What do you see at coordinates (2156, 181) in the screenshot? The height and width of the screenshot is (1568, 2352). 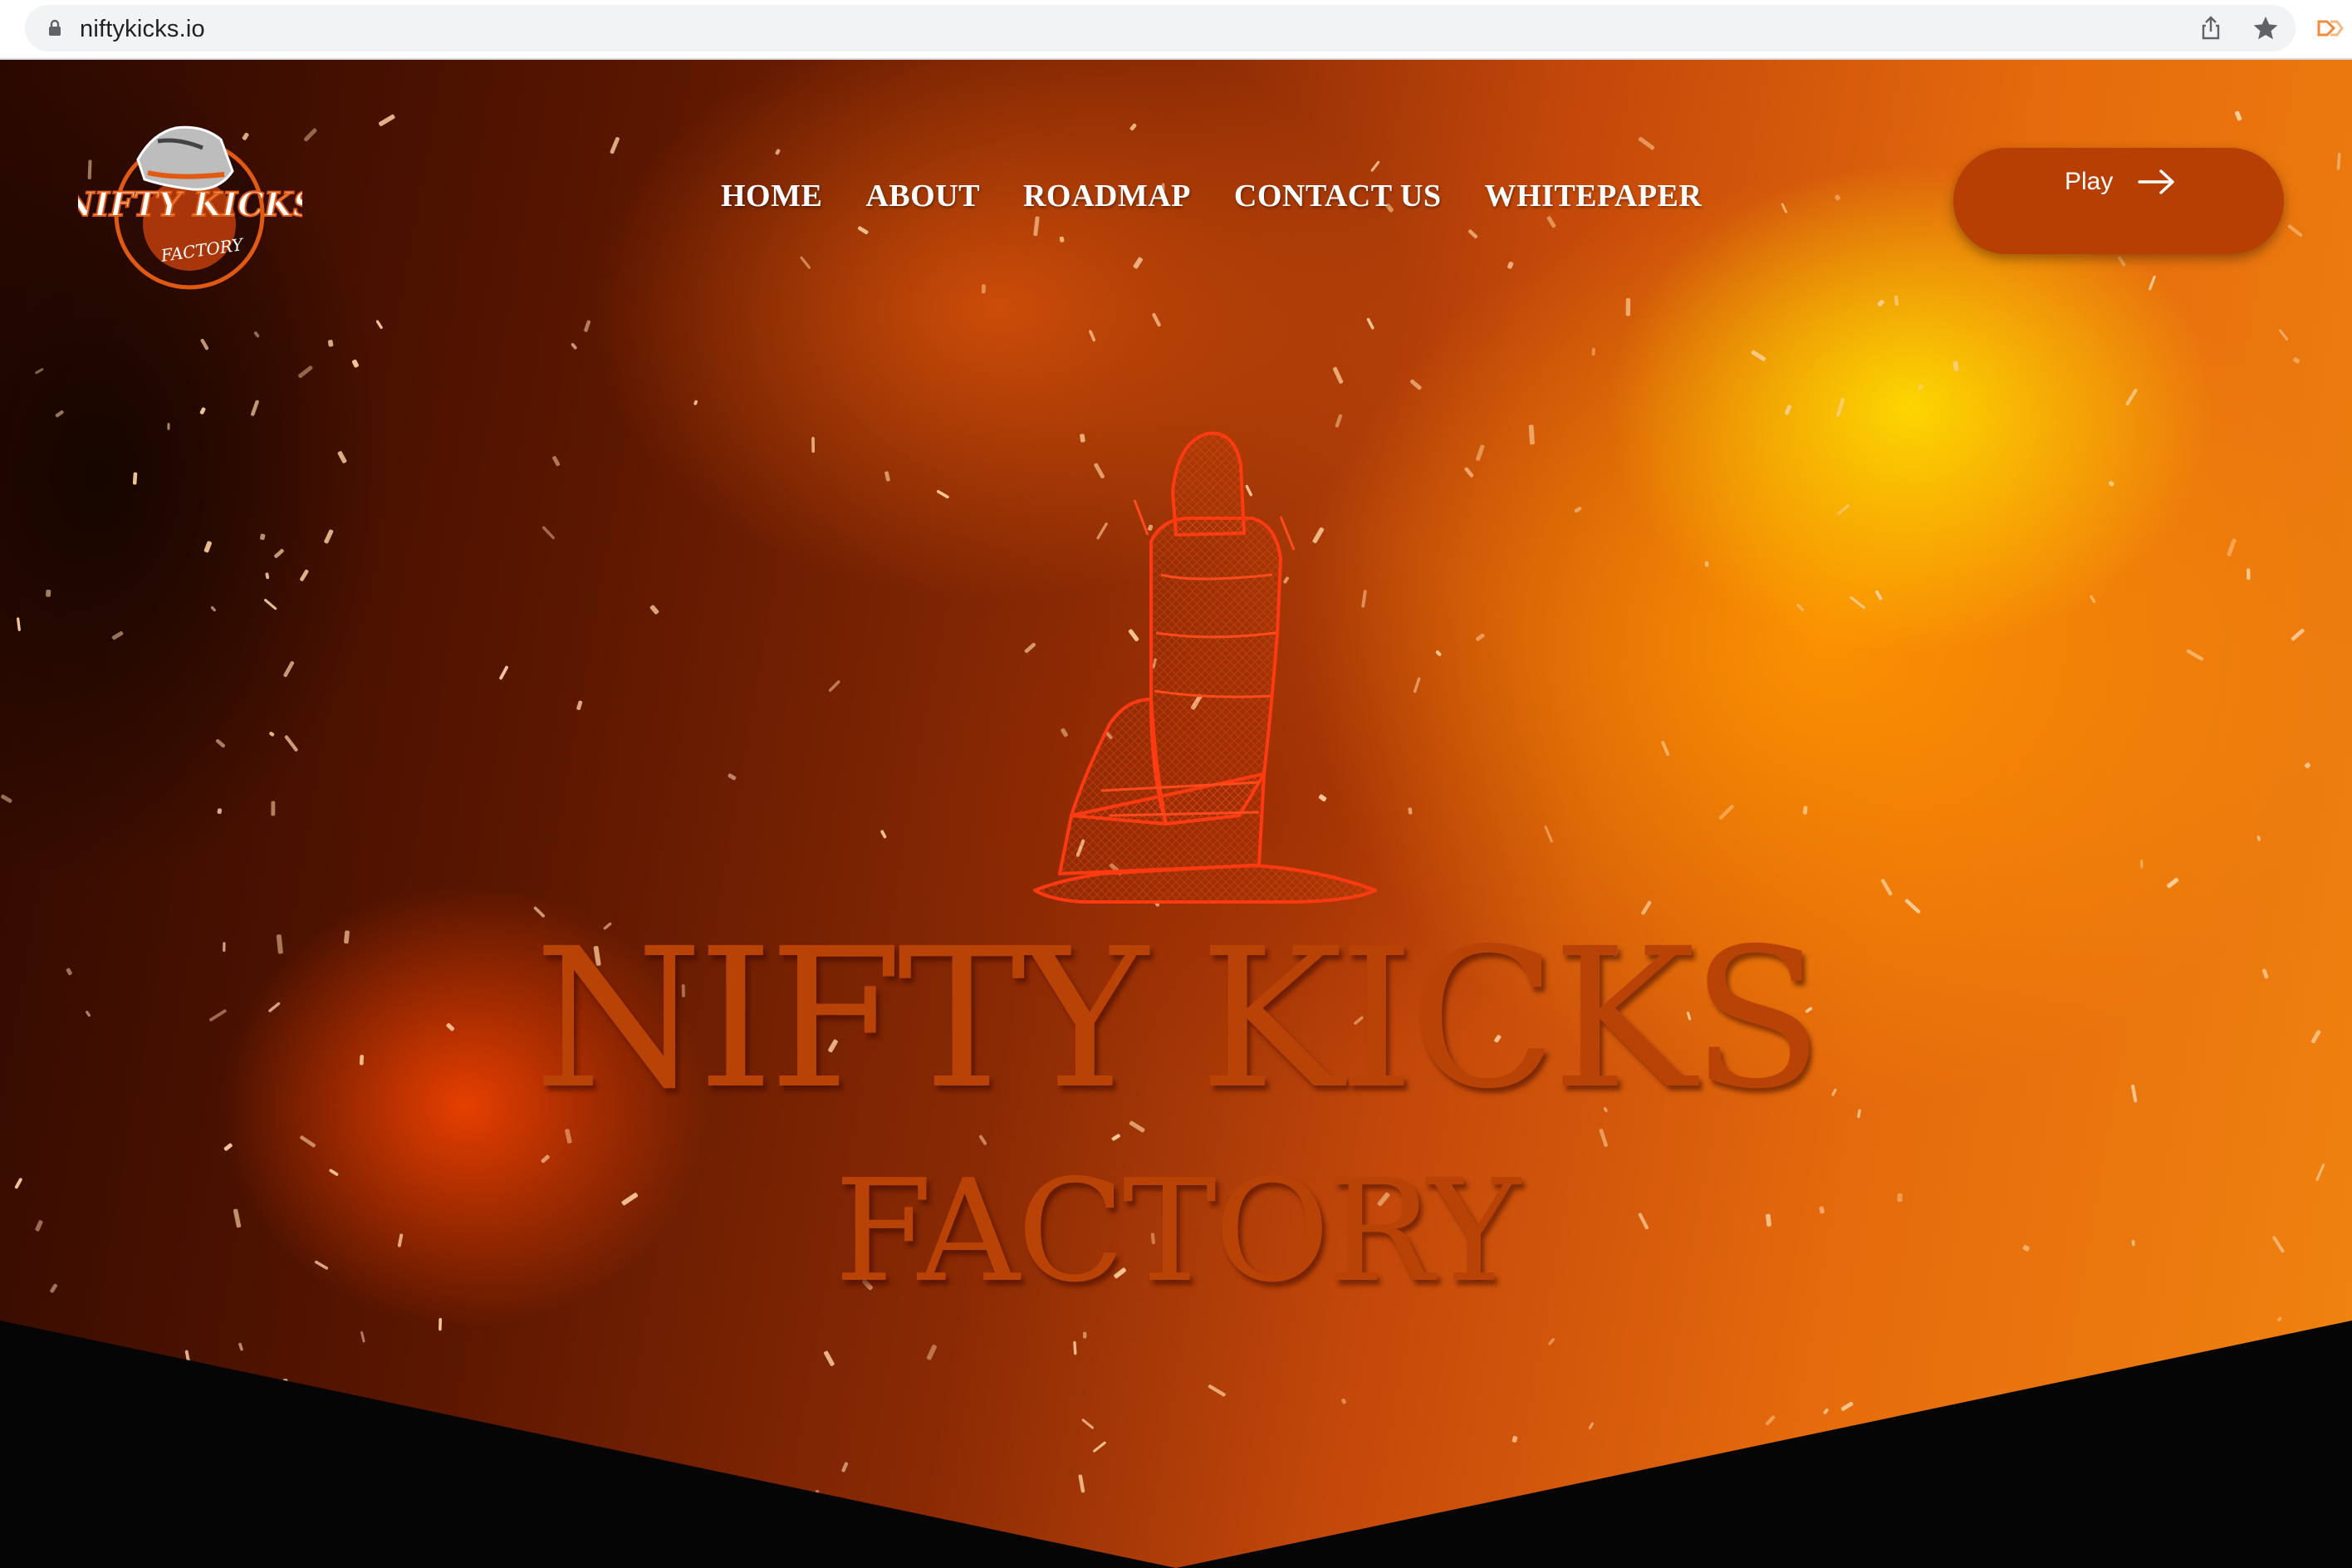 I see `arrow-right-icon` at bounding box center [2156, 181].